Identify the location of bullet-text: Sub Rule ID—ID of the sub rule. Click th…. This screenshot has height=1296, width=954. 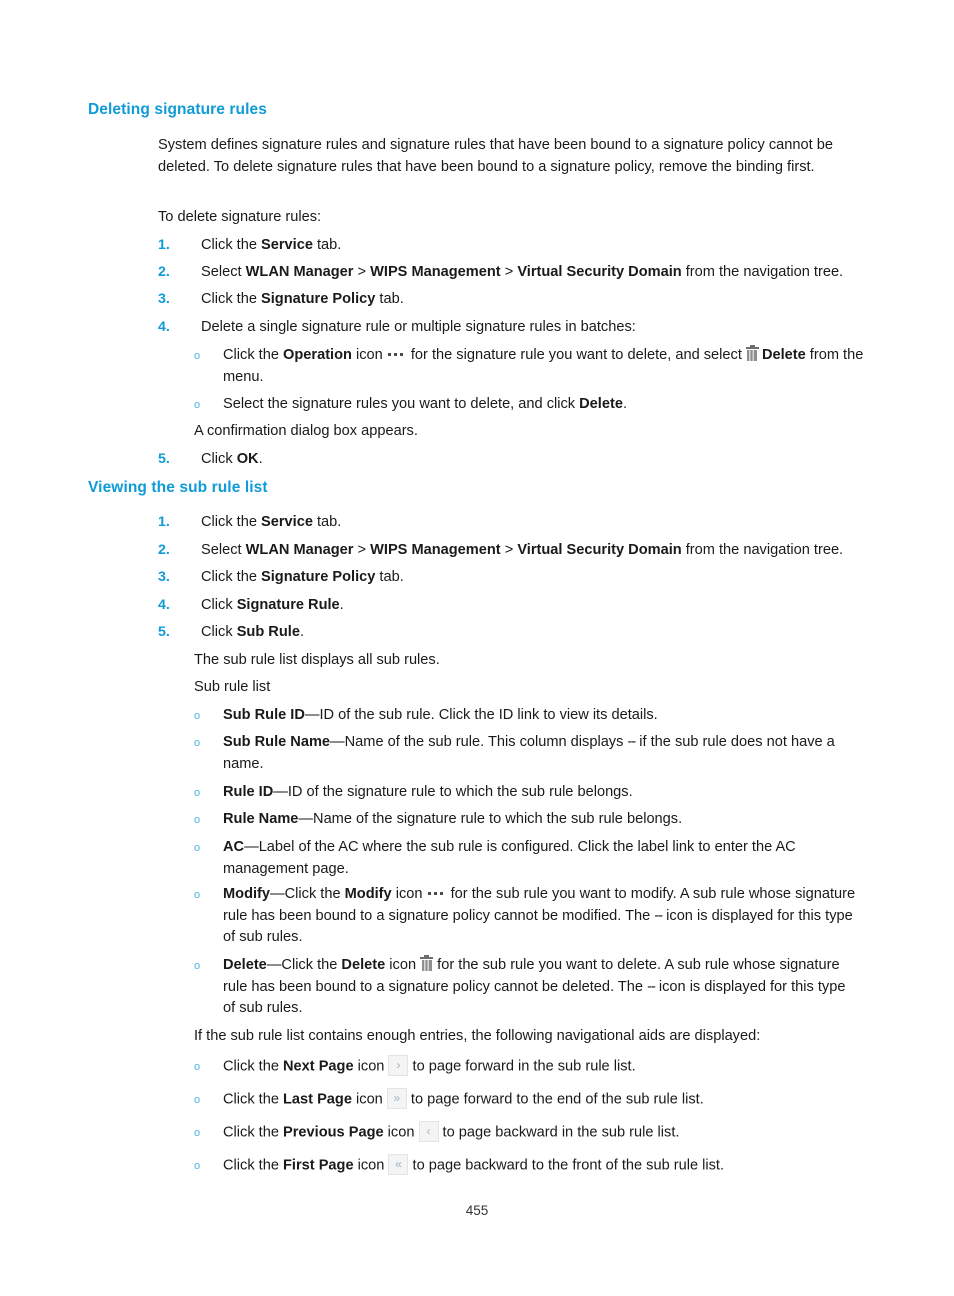
(548, 716).